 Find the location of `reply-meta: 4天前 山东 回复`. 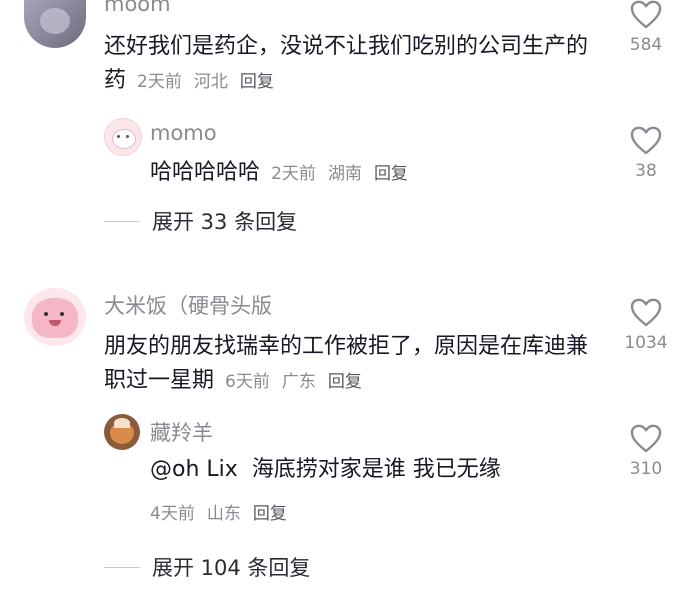

reply-meta: 4天前 山东 回复 is located at coordinates (224, 511).